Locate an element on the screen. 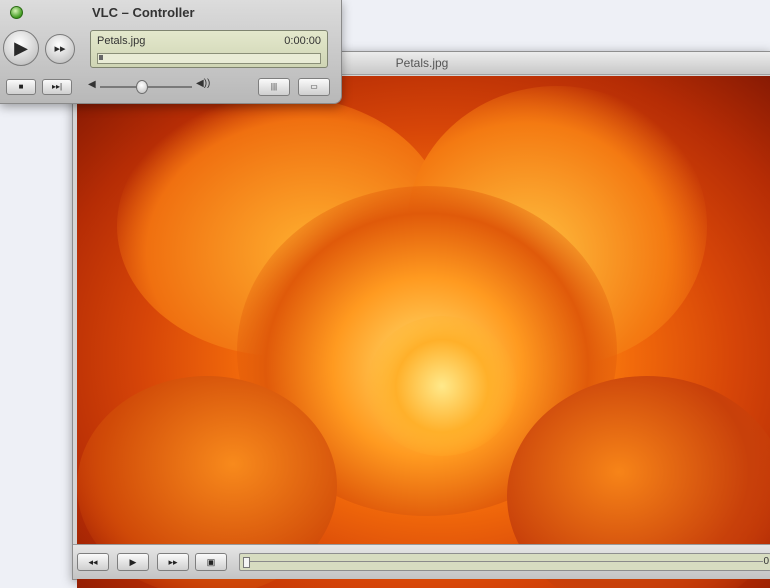 The width and height of the screenshot is (770, 588). lcd-progress-thumb is located at coordinates (101, 57).